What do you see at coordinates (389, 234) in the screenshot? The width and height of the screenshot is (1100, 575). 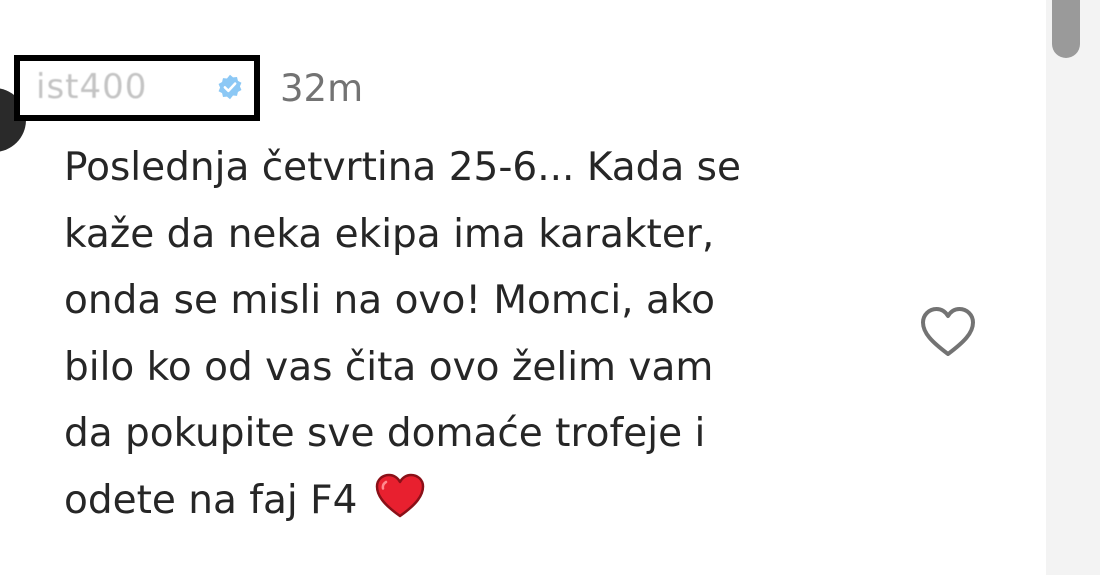 I see `comment-line: kaže da neka ekipa ima karakter,` at bounding box center [389, 234].